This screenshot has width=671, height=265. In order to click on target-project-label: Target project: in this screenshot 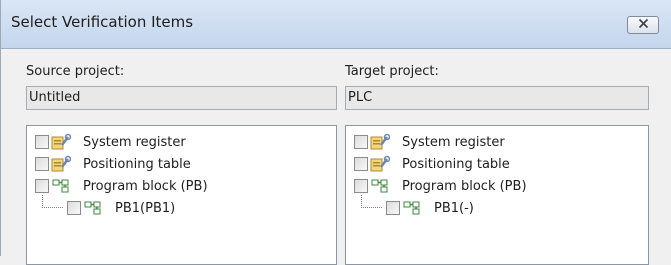, I will do `click(392, 71)`.